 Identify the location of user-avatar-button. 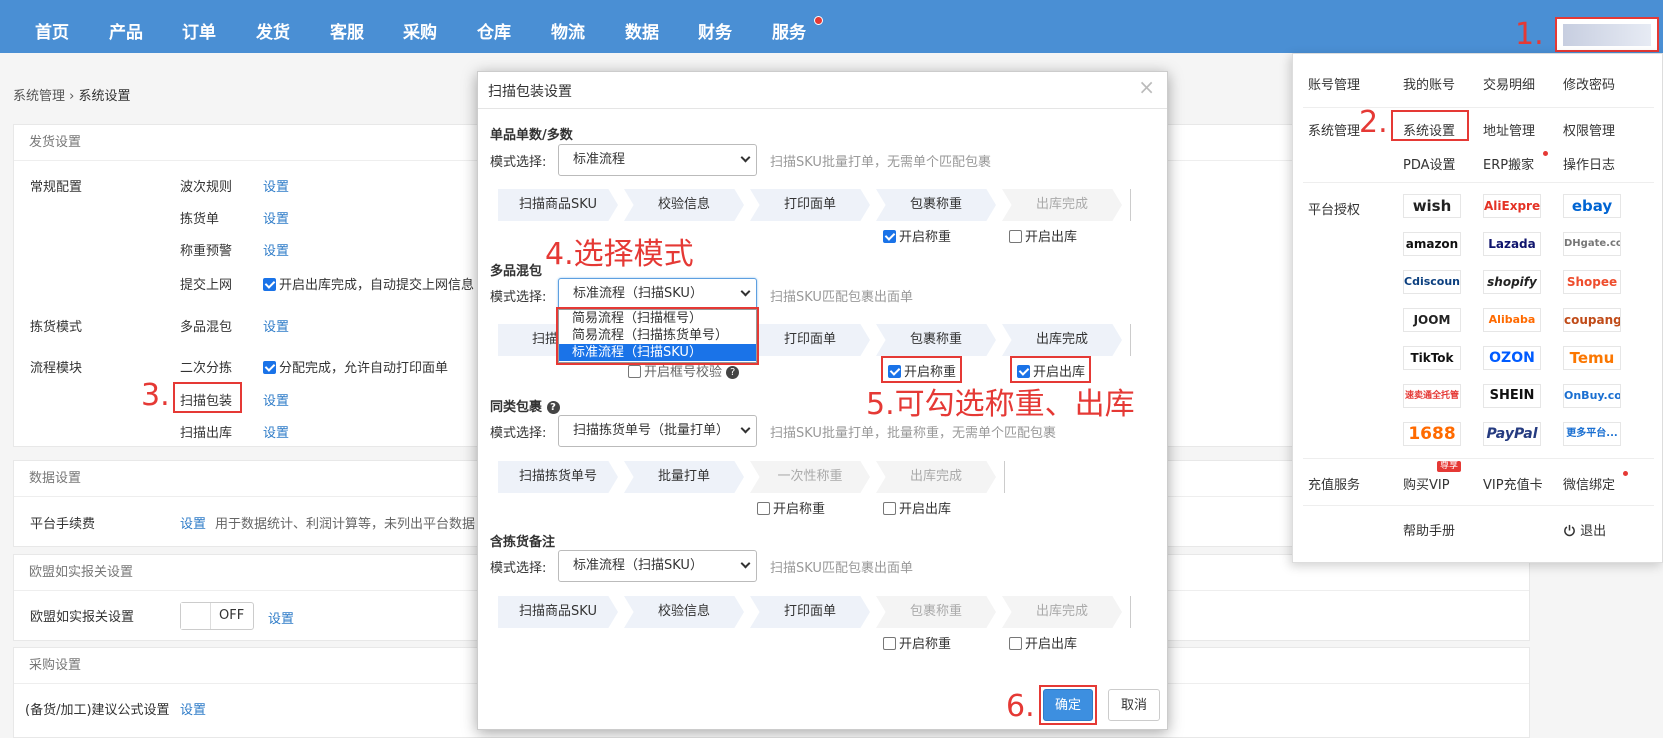
(1607, 34).